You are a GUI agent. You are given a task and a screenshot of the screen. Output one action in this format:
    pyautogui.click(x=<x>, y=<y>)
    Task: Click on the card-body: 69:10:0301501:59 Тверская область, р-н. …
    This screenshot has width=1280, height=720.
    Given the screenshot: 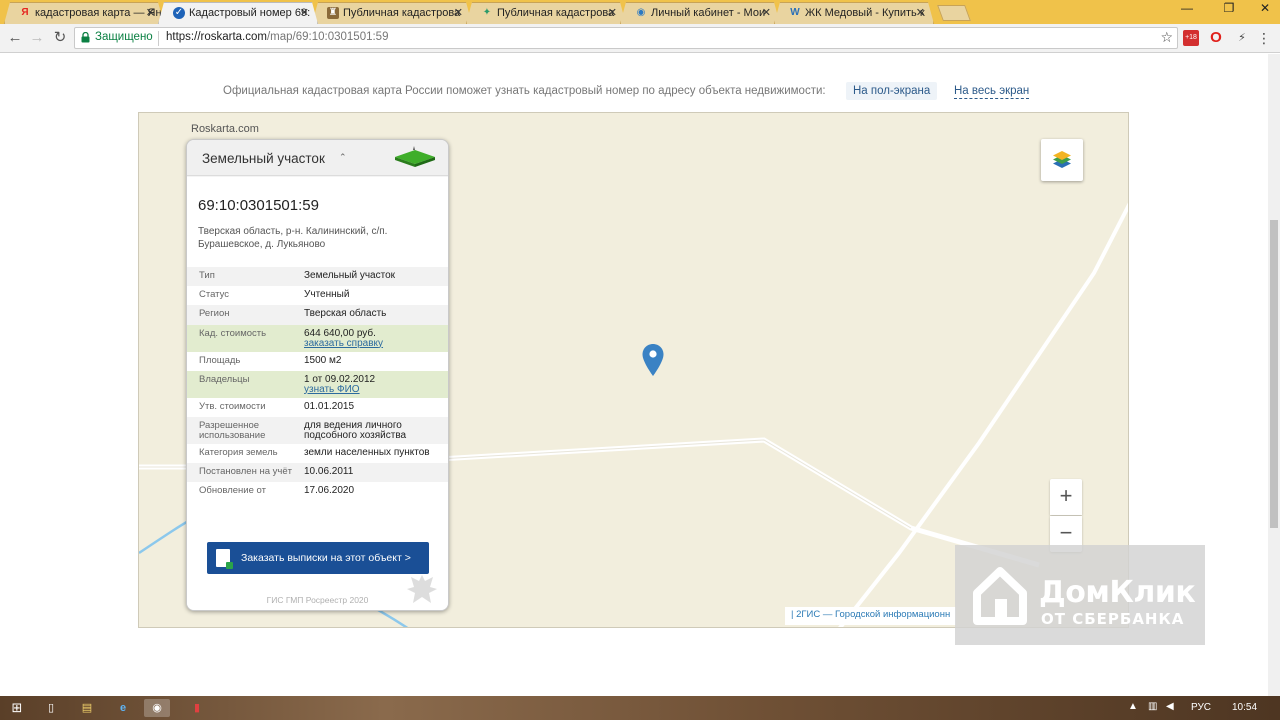 What is the action you would take?
    pyautogui.click(x=317, y=393)
    